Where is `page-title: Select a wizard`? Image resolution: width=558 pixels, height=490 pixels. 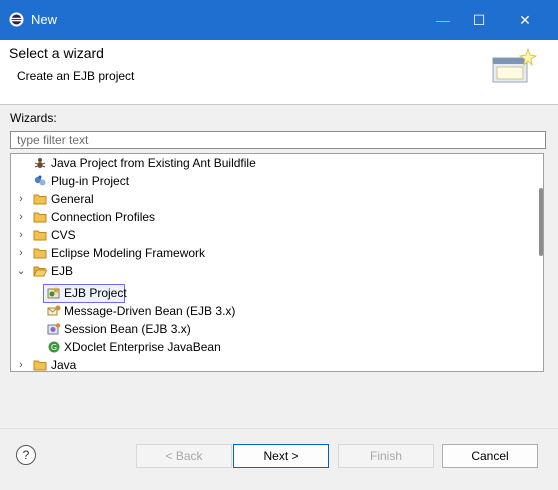 page-title: Select a wizard is located at coordinates (56, 53).